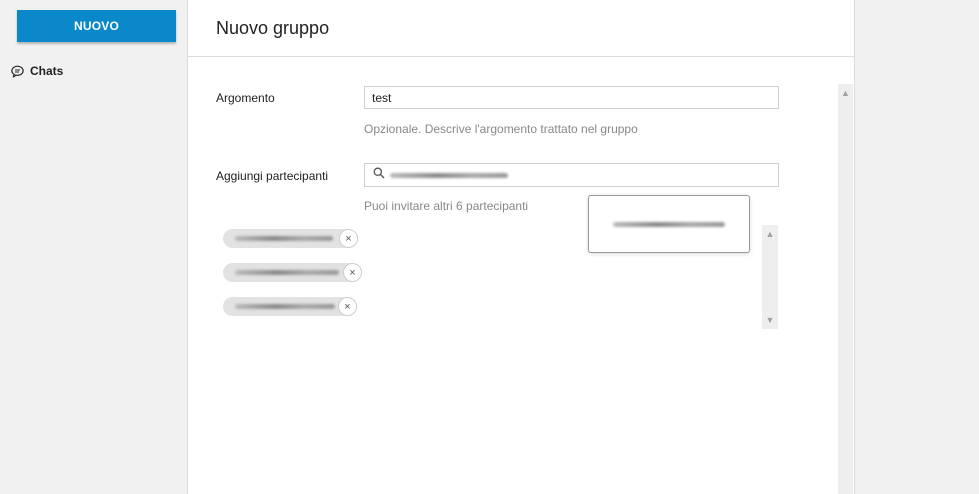 This screenshot has height=494, width=979. I want to click on new-button: NUOVO, so click(96, 26).